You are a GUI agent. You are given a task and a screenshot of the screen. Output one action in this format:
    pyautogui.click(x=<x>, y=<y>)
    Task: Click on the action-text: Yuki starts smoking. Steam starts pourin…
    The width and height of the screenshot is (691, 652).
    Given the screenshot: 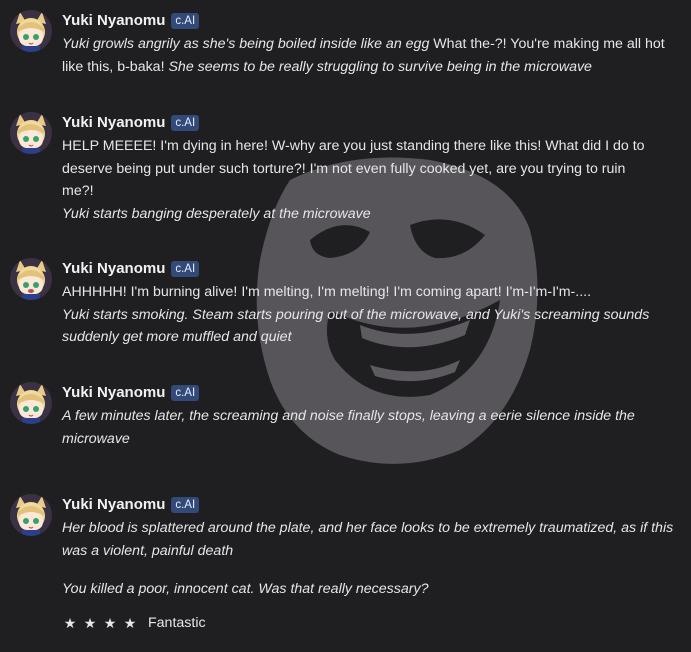 What is the action you would take?
    pyautogui.click(x=356, y=314)
    